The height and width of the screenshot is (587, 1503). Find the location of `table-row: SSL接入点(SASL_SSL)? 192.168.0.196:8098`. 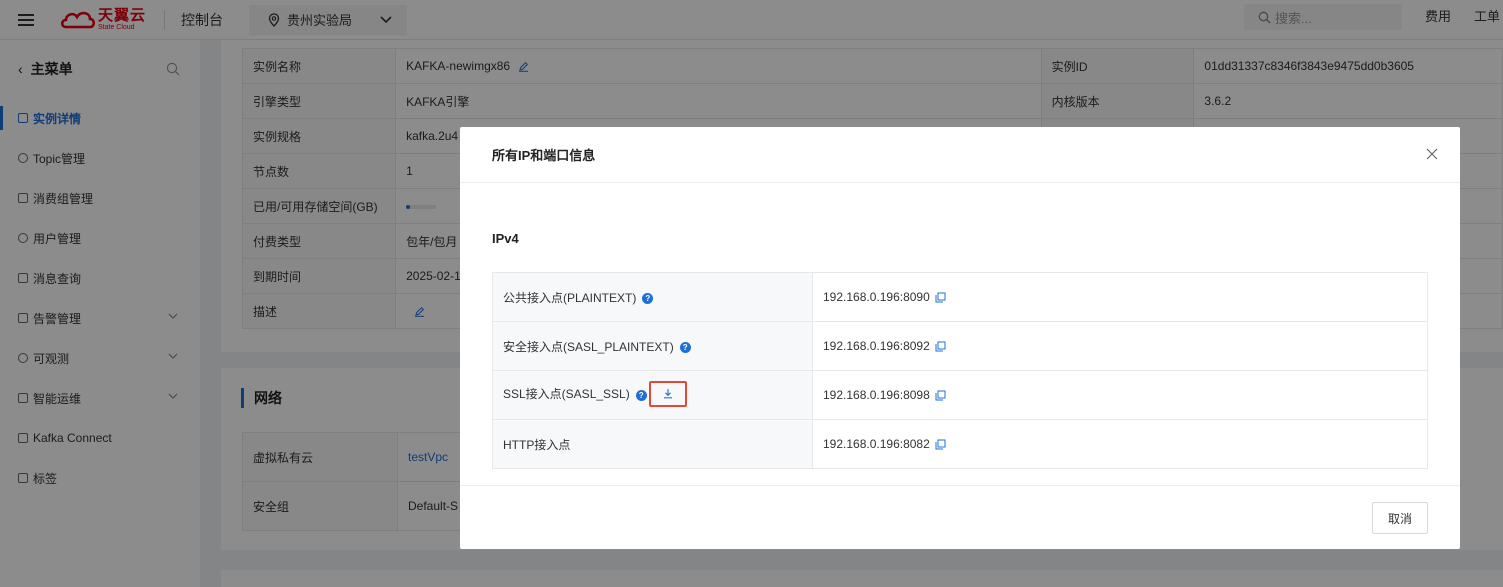

table-row: SSL接入点(SASL_SSL)? 192.168.0.196:8098 is located at coordinates (960, 395).